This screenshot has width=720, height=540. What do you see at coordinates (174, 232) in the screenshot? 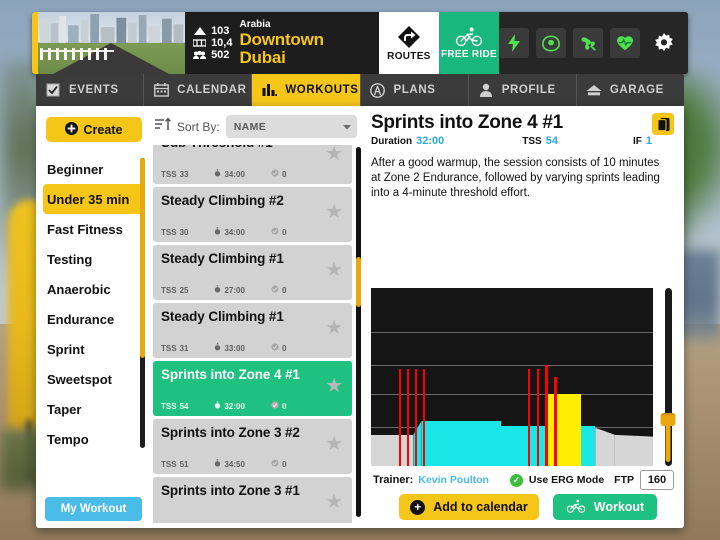
I see `workout-tss: TSS 30` at bounding box center [174, 232].